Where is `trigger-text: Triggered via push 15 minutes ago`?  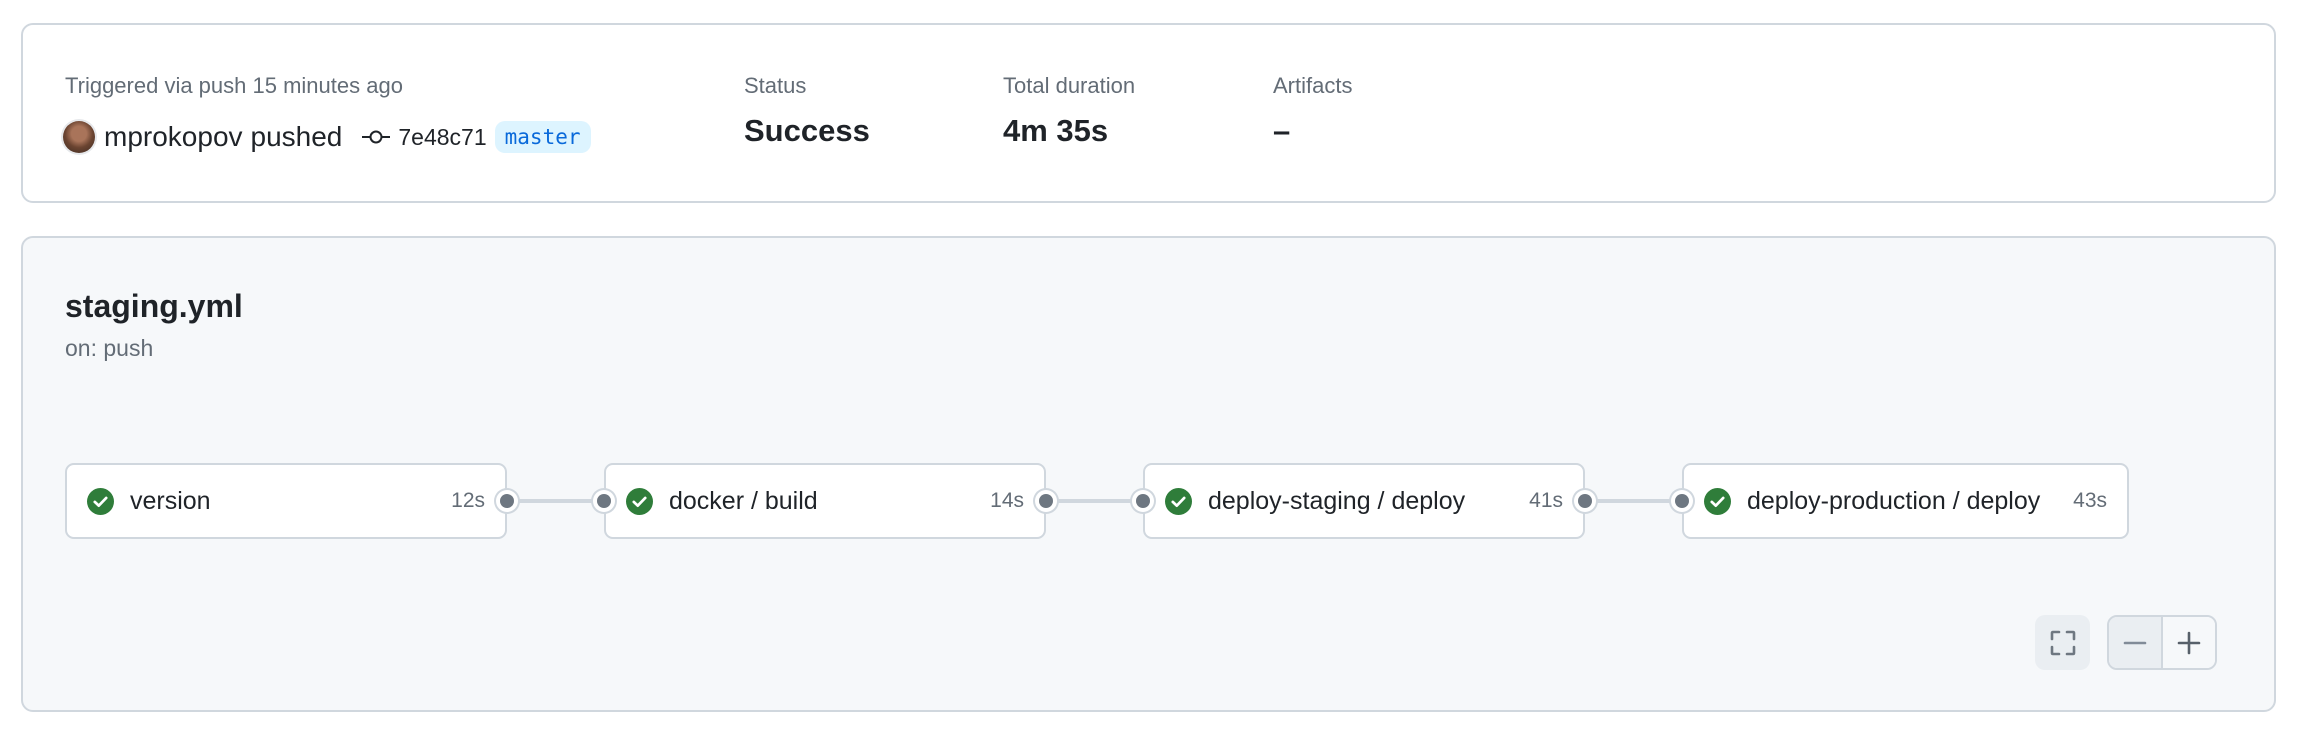 trigger-text: Triggered via push 15 minutes ago is located at coordinates (234, 85).